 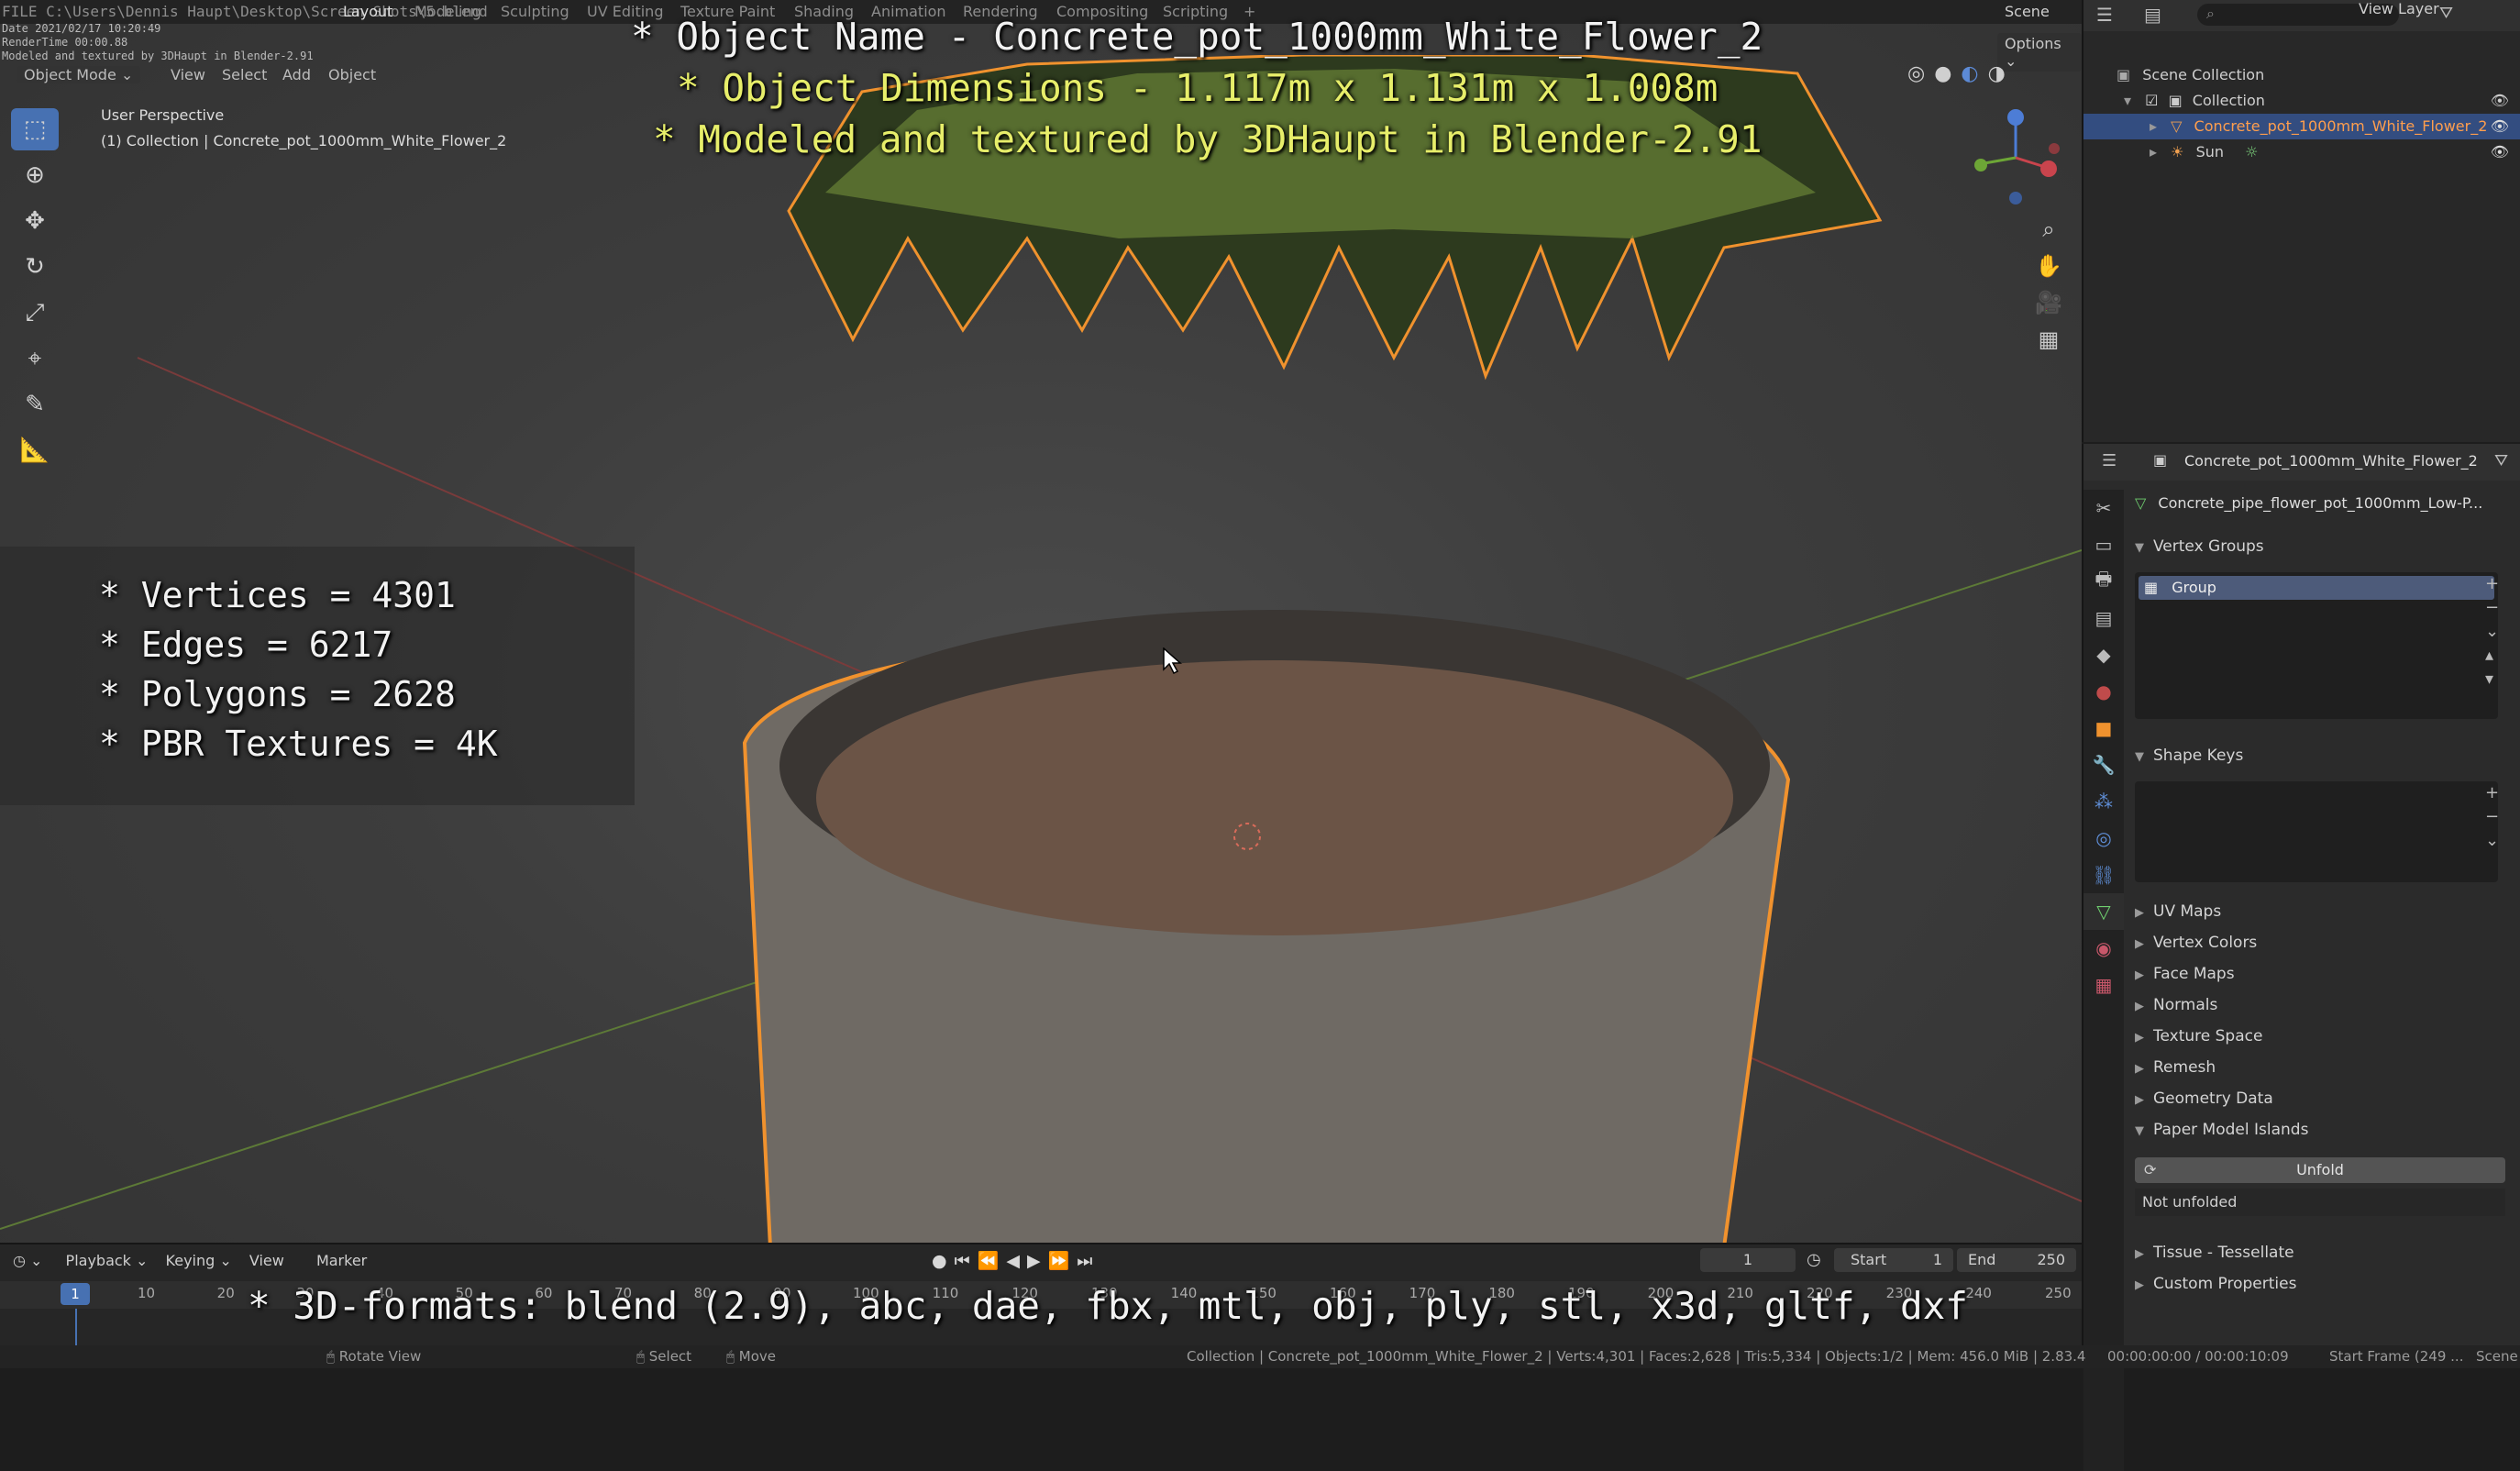 What do you see at coordinates (2103, 875) in the screenshot?
I see `constraints-tab-icon: ⛓` at bounding box center [2103, 875].